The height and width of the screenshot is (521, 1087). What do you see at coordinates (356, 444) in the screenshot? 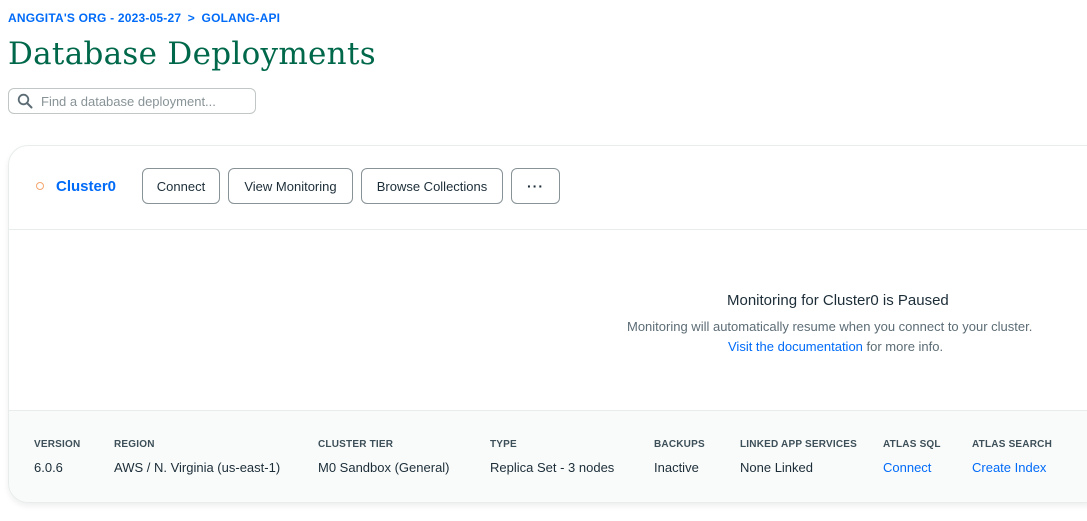
I see `detail-label: CLUSTER TIER` at bounding box center [356, 444].